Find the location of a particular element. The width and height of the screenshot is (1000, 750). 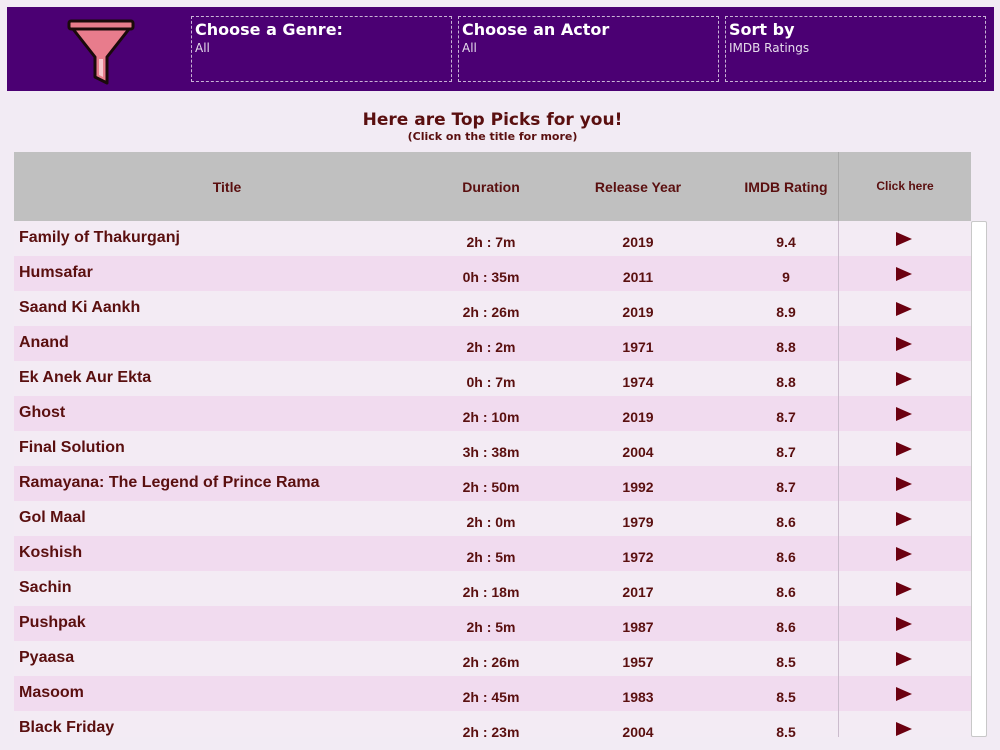

movie-title-link: Ghost is located at coordinates (227, 413).